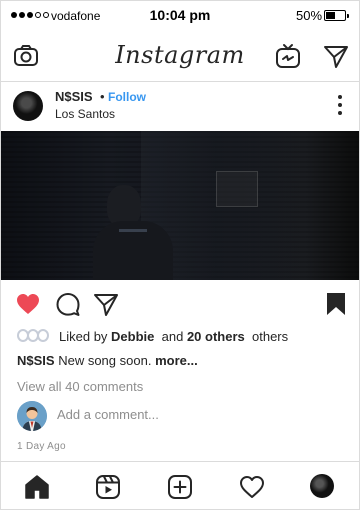 This screenshot has height=510, width=360. What do you see at coordinates (105, 360) in the screenshot?
I see `caption-text: New song soon.` at bounding box center [105, 360].